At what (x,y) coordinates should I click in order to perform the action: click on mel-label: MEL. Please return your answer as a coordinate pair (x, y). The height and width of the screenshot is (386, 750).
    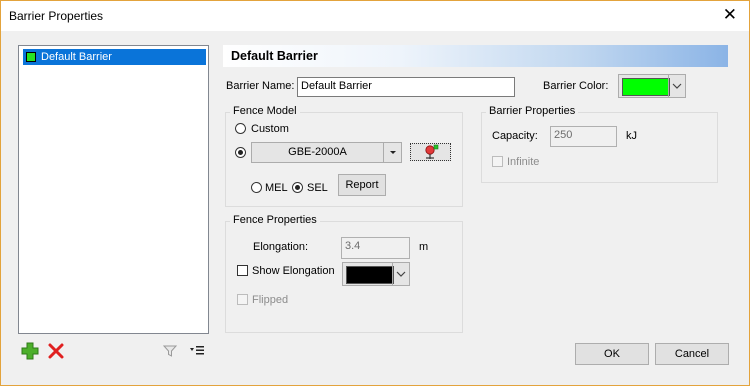
    Looking at the image, I should click on (276, 188).